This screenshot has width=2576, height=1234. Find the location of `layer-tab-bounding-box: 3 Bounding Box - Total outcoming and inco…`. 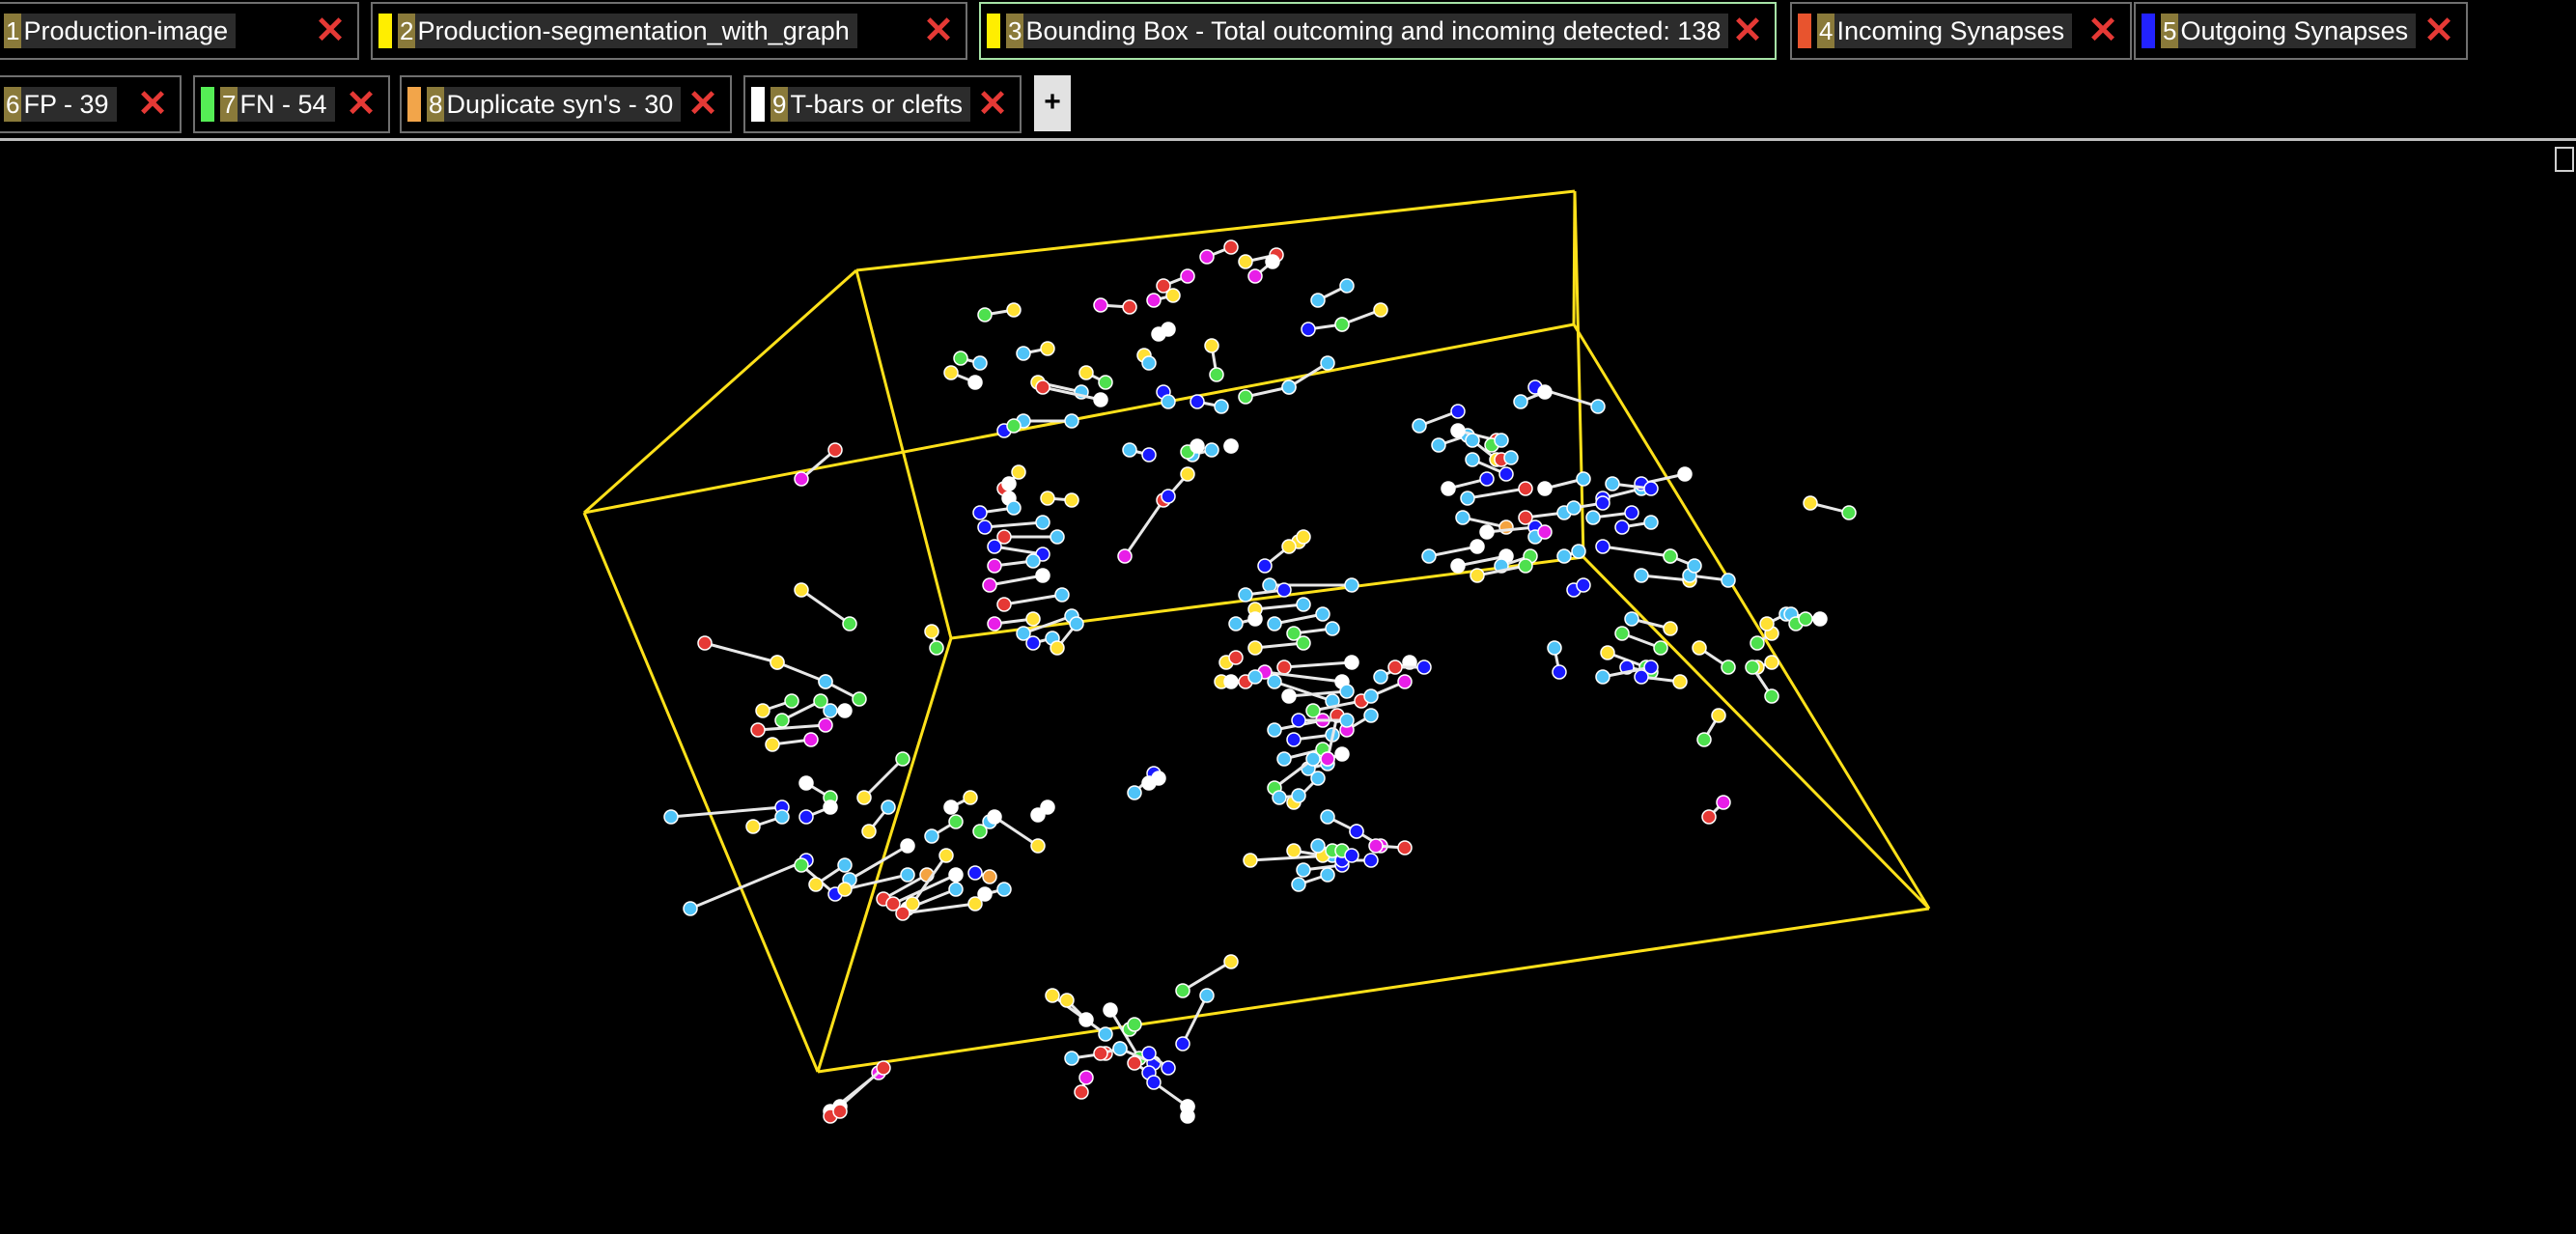

layer-tab-bounding-box: 3 Bounding Box - Total outcoming and inco… is located at coordinates (1378, 31).